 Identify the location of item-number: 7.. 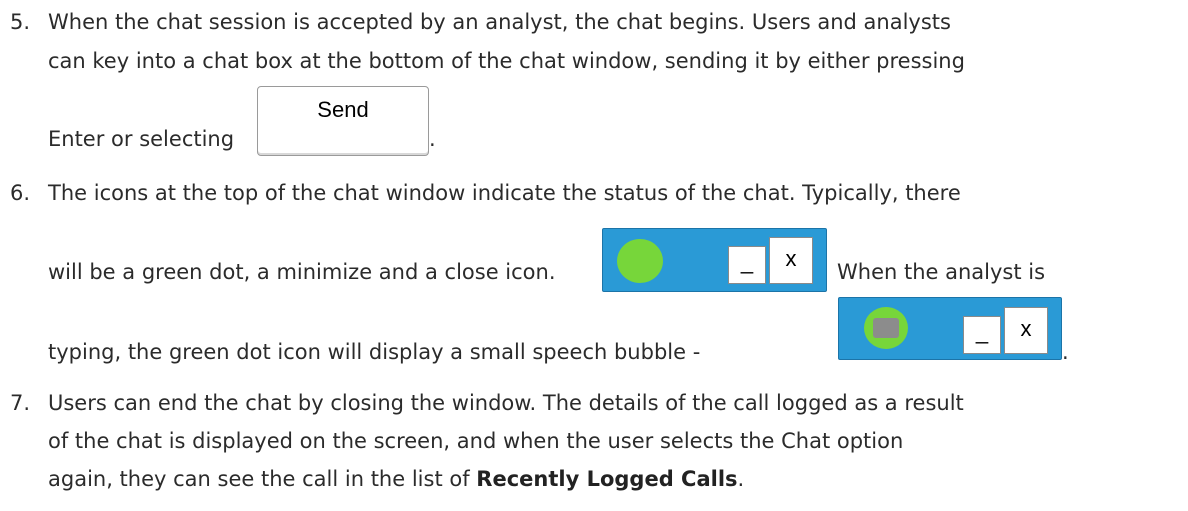
(20, 403).